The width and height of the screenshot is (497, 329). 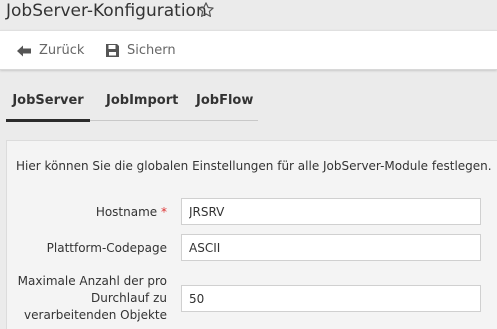 What do you see at coordinates (164, 212) in the screenshot?
I see `required-marker: *` at bounding box center [164, 212].